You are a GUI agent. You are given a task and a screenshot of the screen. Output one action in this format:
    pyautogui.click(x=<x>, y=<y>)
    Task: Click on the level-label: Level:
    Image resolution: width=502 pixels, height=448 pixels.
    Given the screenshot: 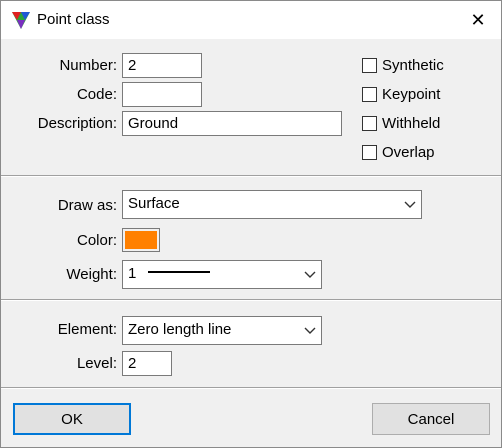 What is the action you would take?
    pyautogui.click(x=96, y=363)
    